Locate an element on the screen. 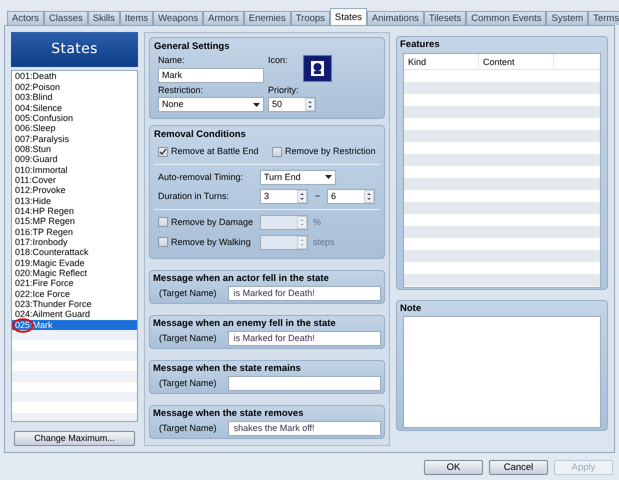 This screenshot has width=619, height=480. state-item: 021:Fire Force is located at coordinates (74, 283).